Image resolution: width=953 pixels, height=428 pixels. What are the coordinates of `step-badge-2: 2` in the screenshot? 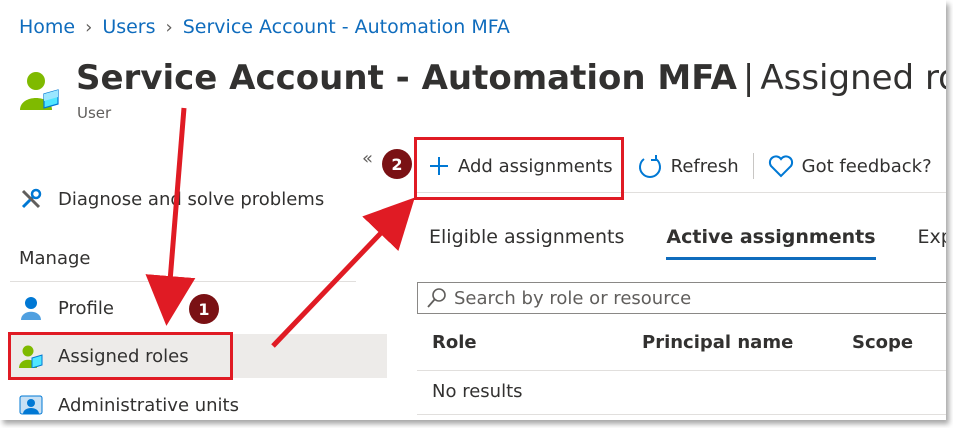 It's located at (397, 164).